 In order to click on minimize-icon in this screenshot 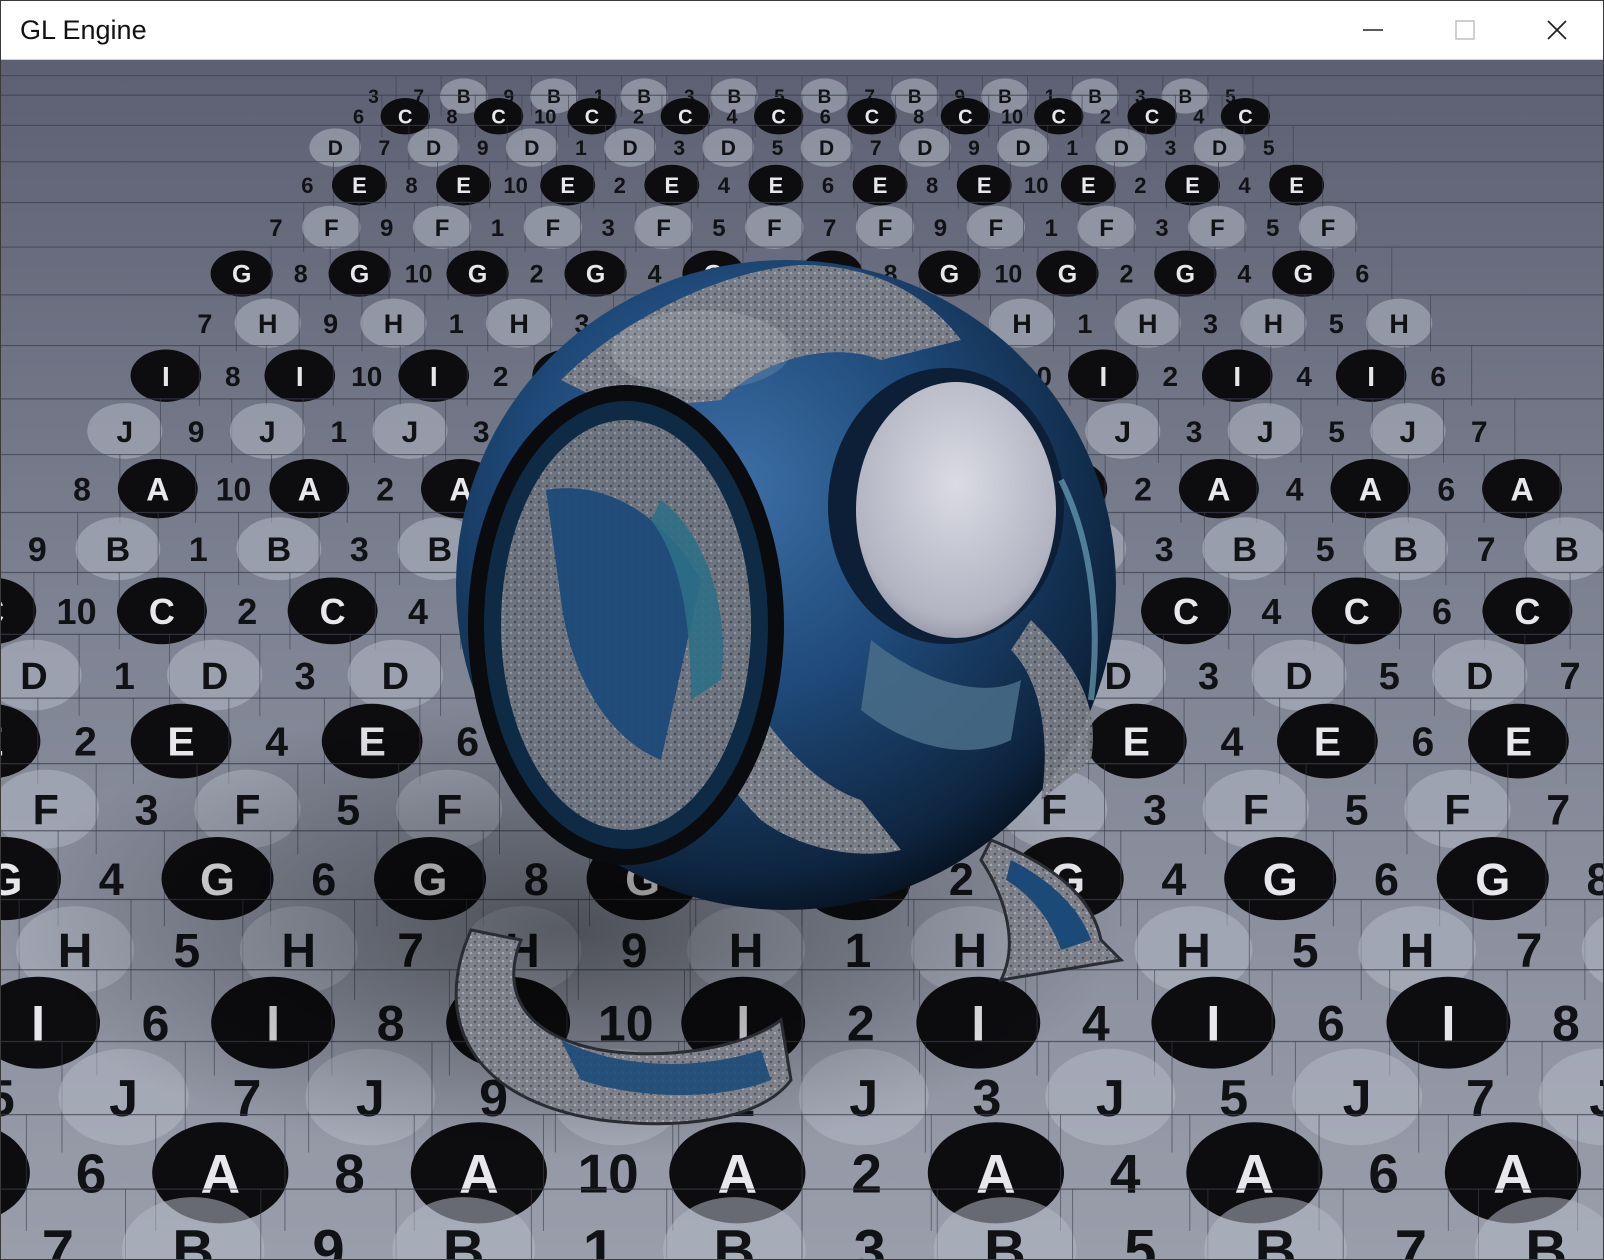, I will do `click(1373, 30)`.